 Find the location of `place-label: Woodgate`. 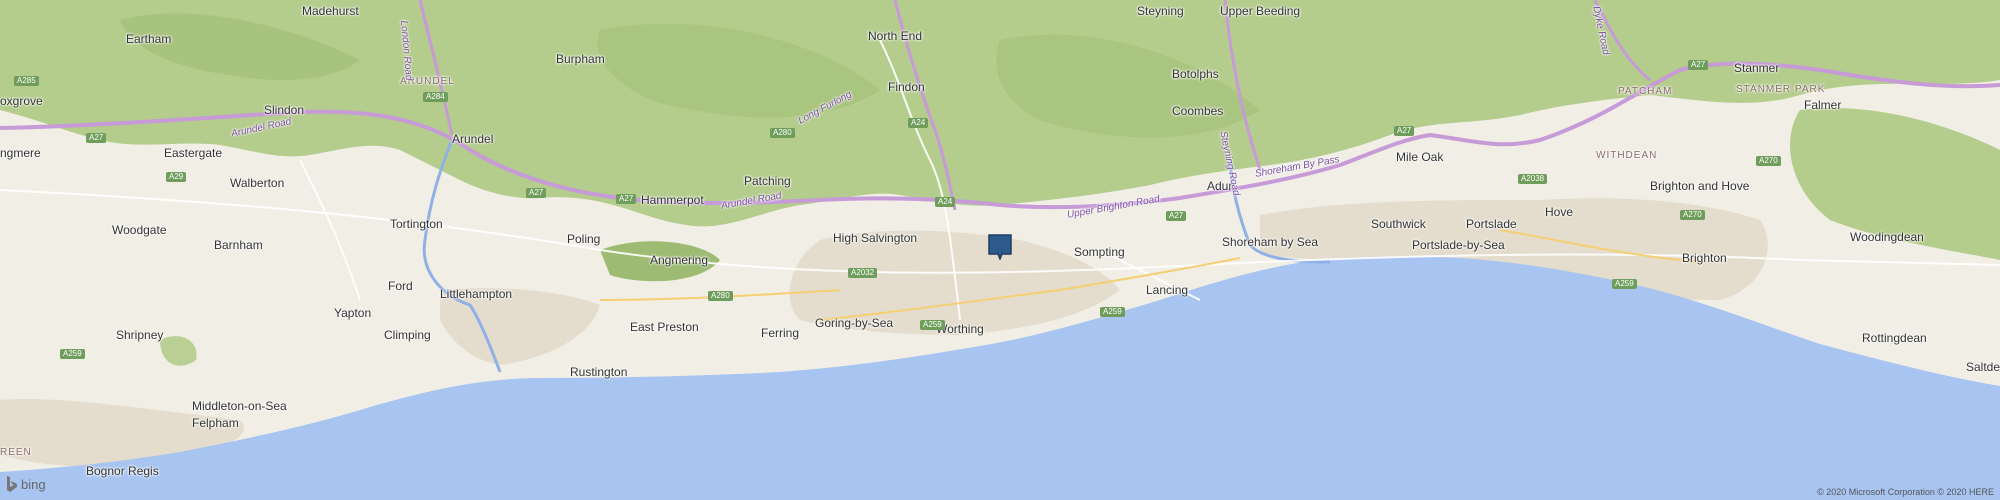

place-label: Woodgate is located at coordinates (139, 230).